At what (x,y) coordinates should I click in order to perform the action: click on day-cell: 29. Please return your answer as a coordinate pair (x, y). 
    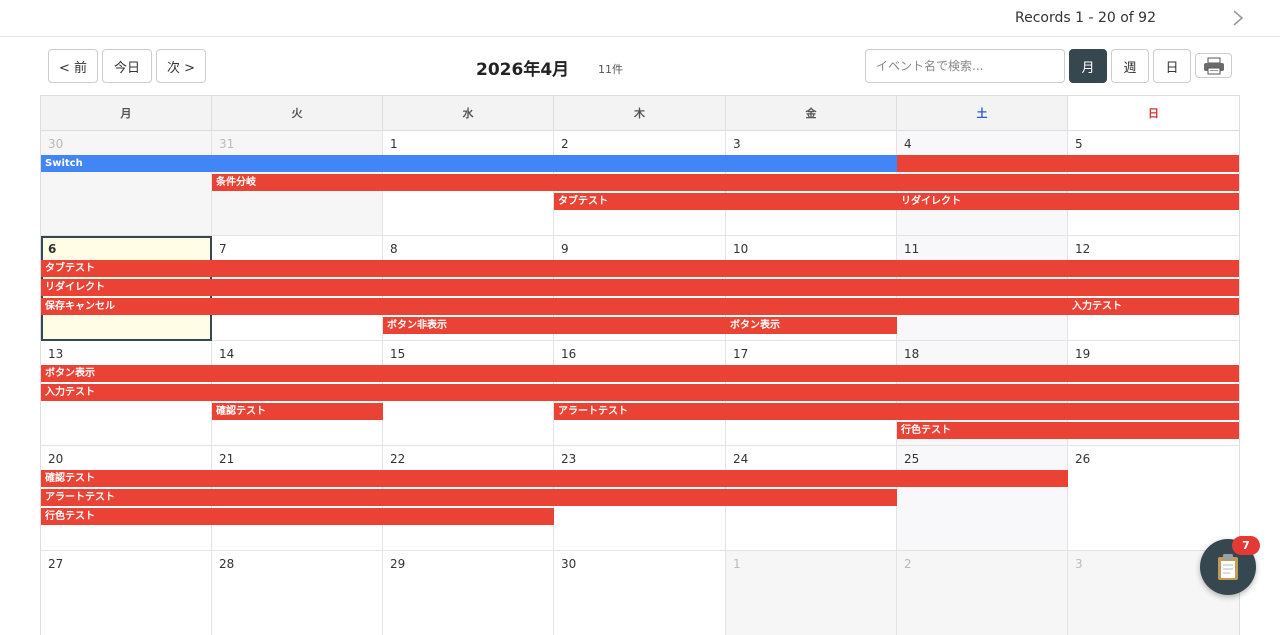
    Looking at the image, I should click on (468, 593).